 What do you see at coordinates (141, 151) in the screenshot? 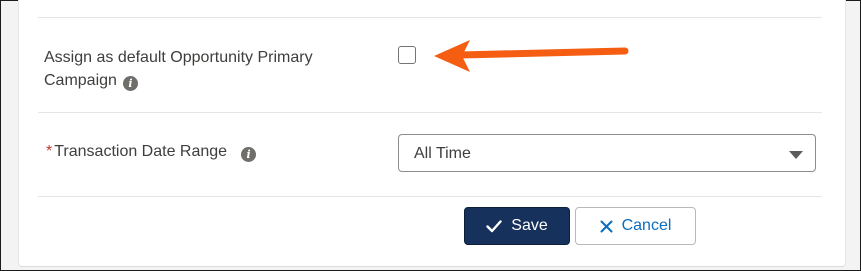
I see `transaction-date-range-text: Transaction Date Range` at bounding box center [141, 151].